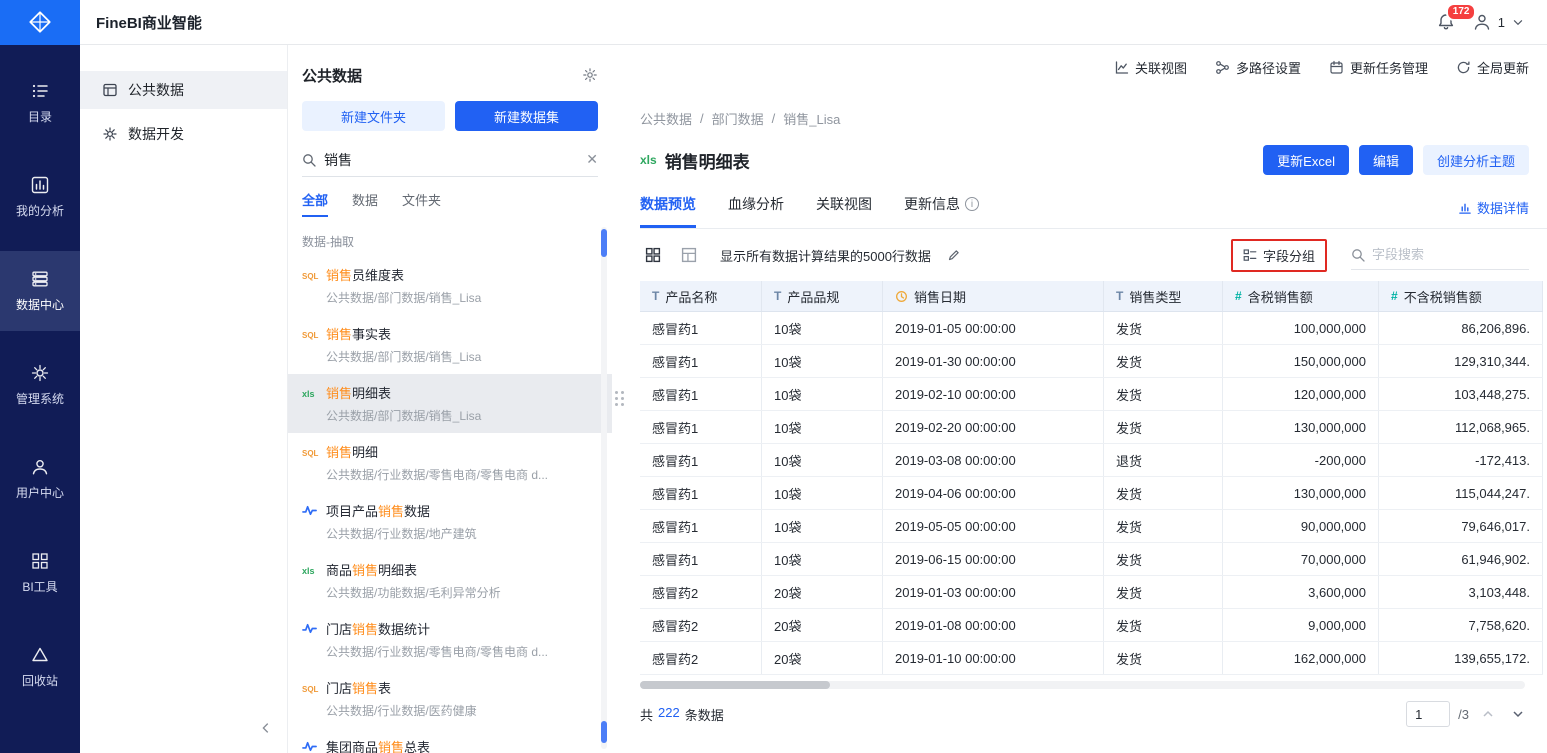  Describe the element at coordinates (735, 685) in the screenshot. I see `horizontal-scrollbar-thumb` at that location.